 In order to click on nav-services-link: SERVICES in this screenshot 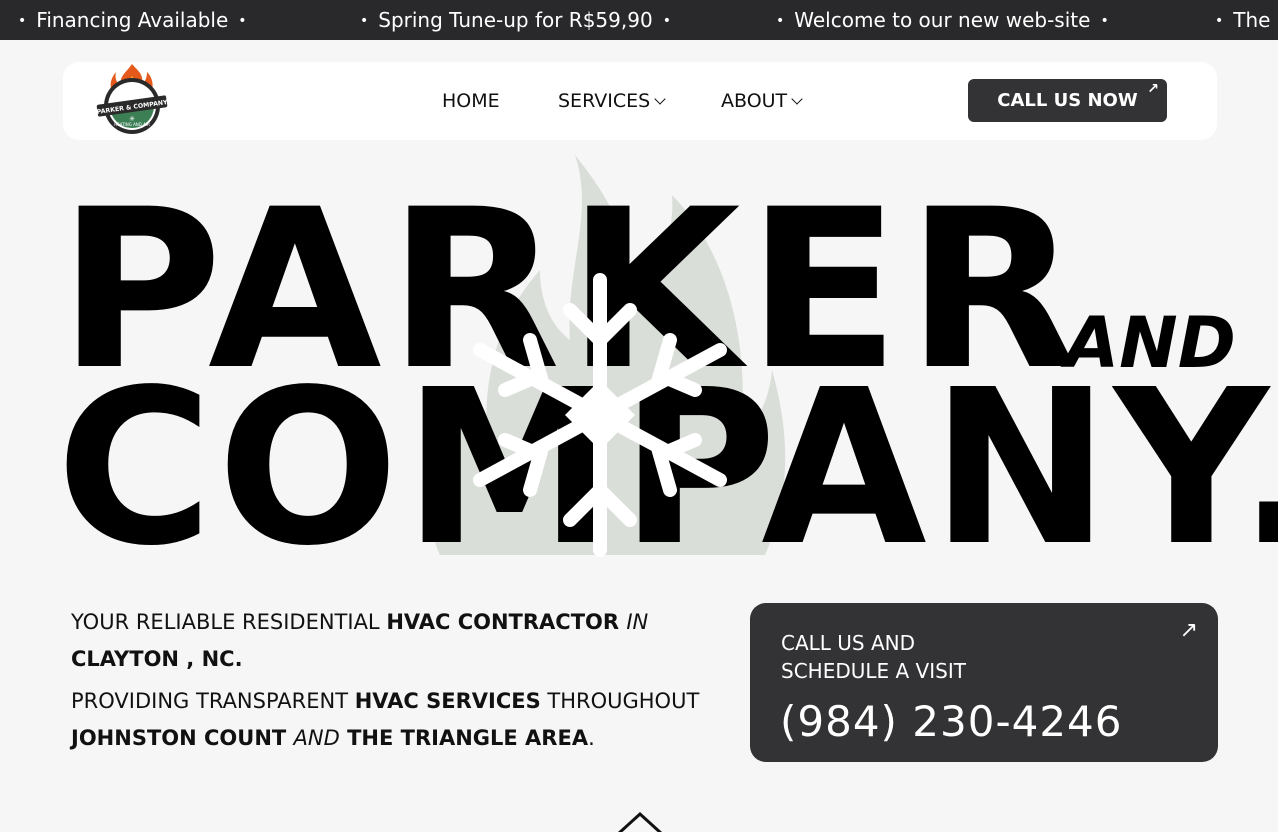, I will do `click(612, 101)`.